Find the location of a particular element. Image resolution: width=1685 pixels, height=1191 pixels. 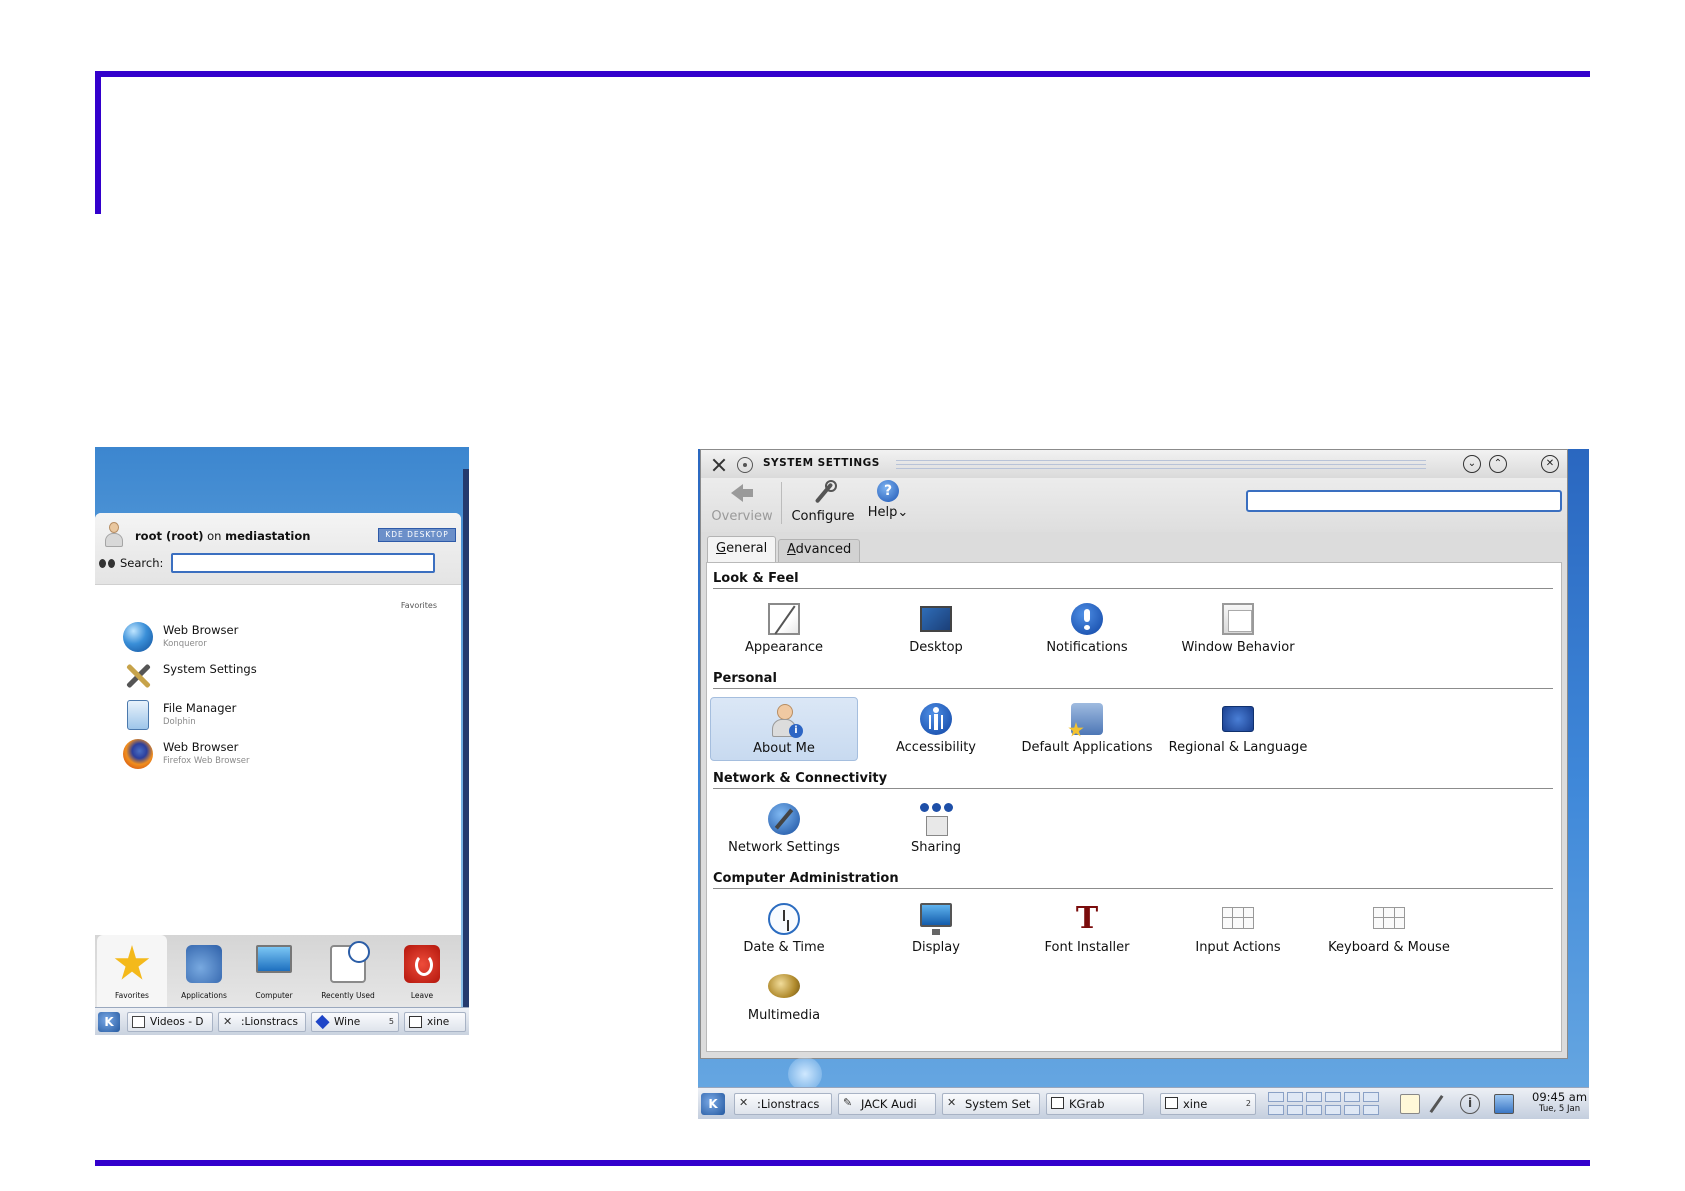

taskbar-item-wine: Wine 5 is located at coordinates (355, 1022).